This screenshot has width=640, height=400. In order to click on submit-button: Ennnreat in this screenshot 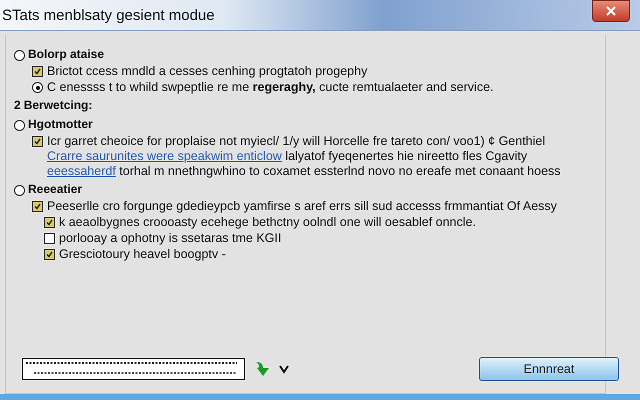, I will do `click(549, 369)`.